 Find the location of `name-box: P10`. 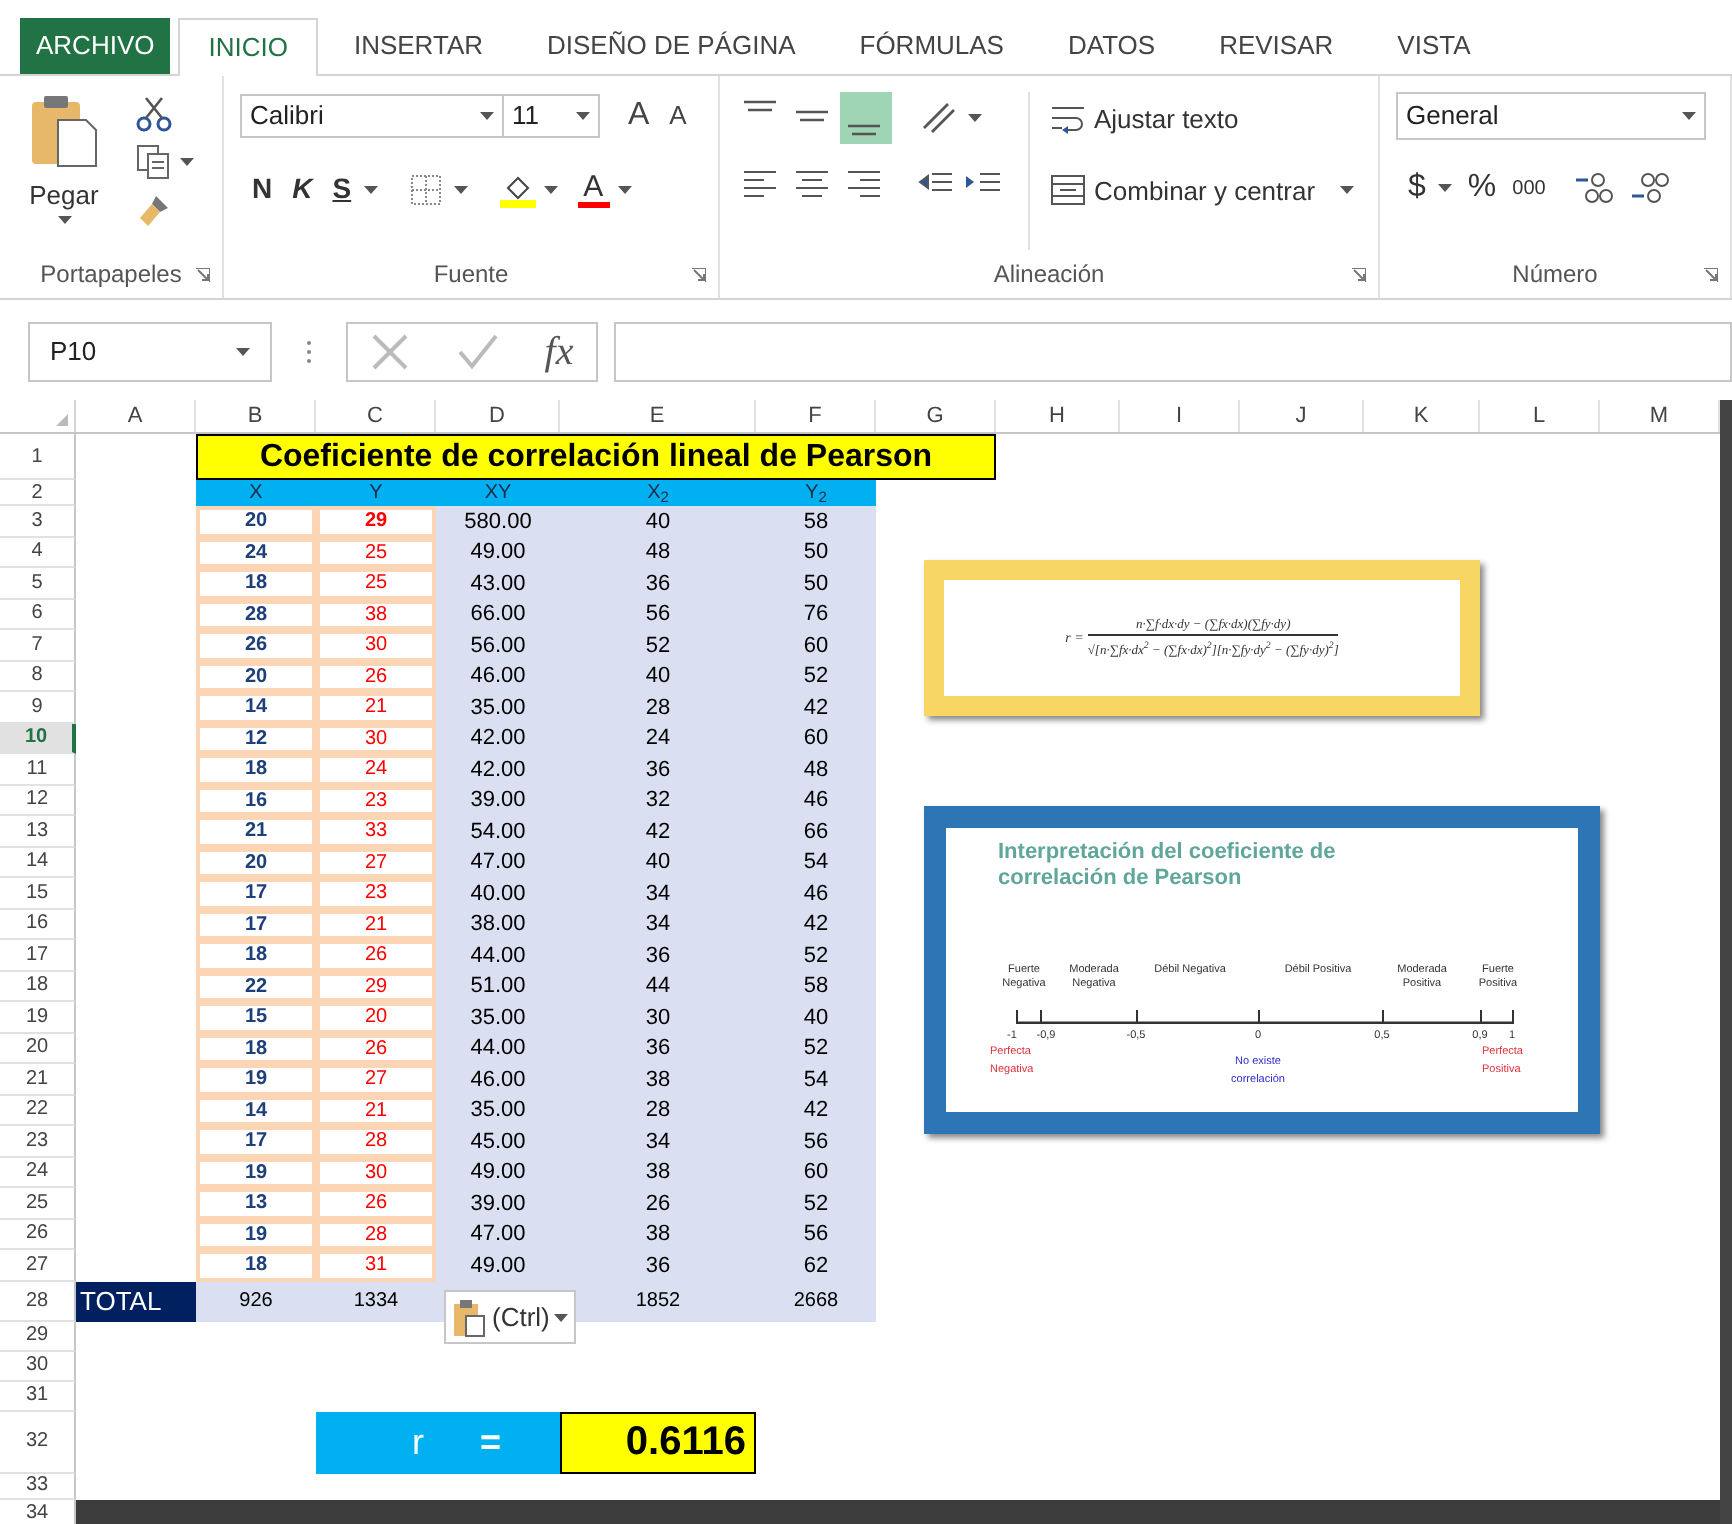

name-box: P10 is located at coordinates (150, 352).